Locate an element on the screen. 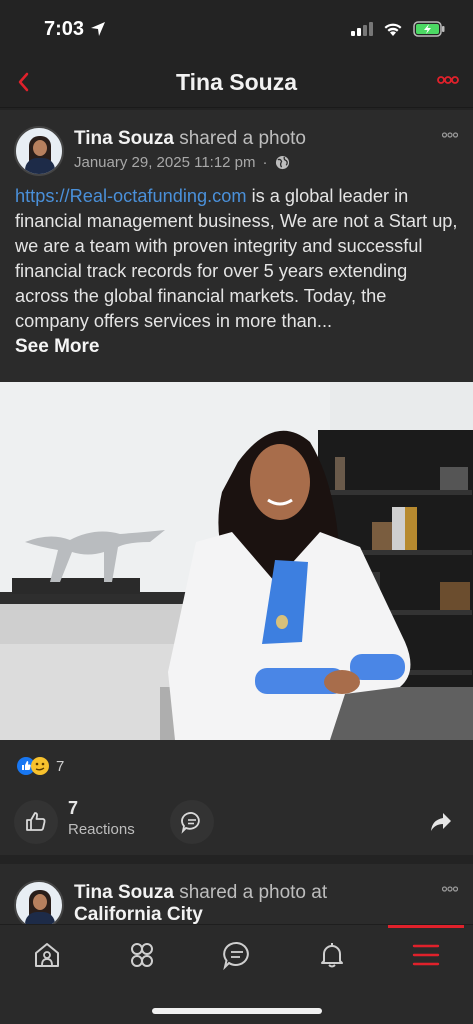  post-headline: Tina Souza shared a photo at is located at coordinates (200, 893).